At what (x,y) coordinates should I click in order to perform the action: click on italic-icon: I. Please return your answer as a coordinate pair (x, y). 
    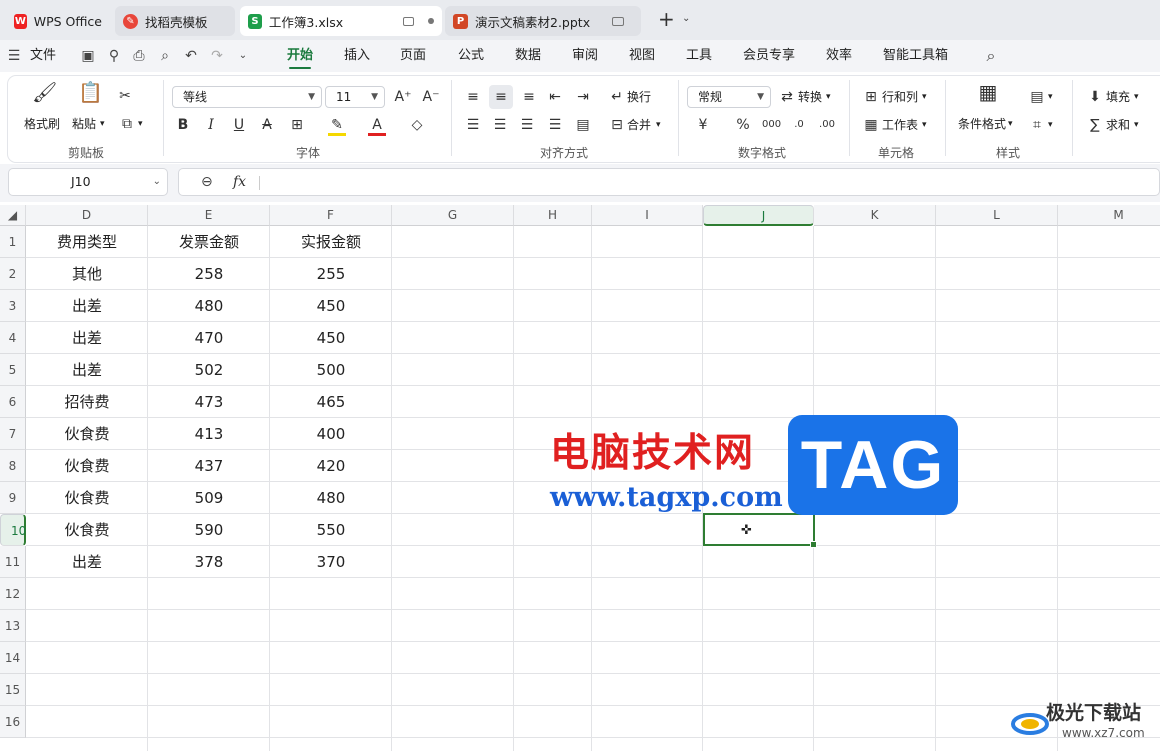
    Looking at the image, I should click on (211, 125).